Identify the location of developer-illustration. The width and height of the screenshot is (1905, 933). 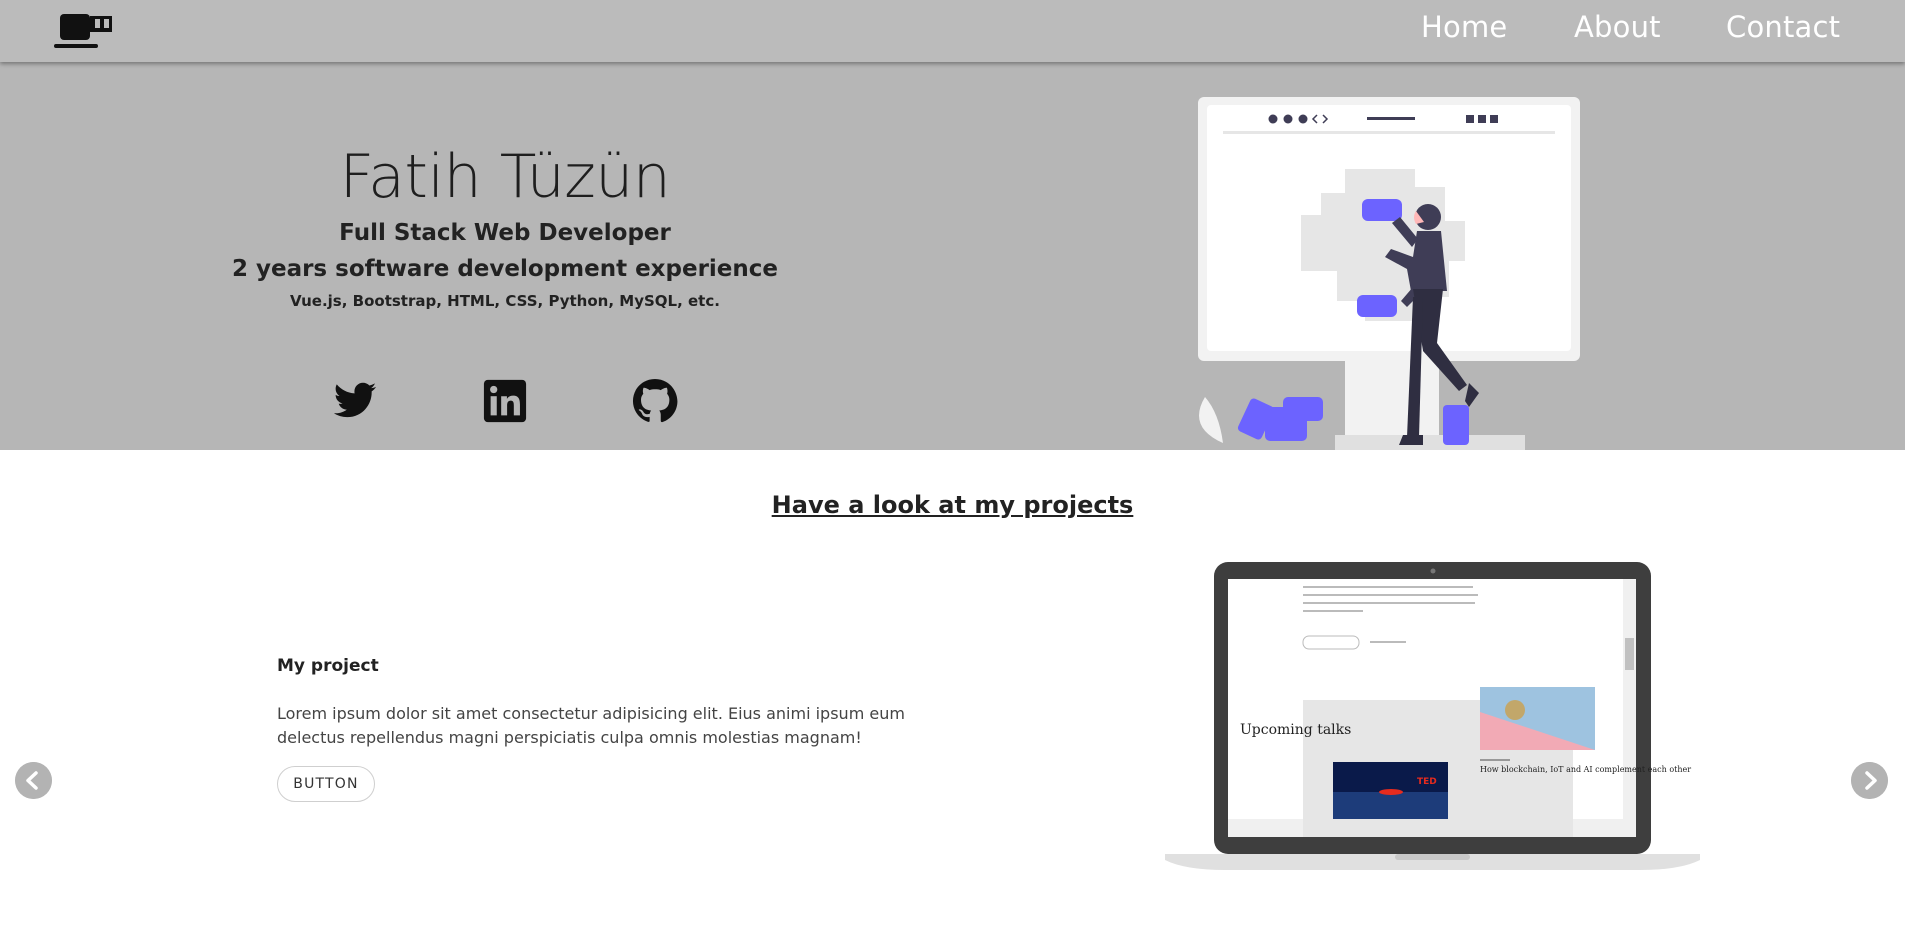
(1389, 273).